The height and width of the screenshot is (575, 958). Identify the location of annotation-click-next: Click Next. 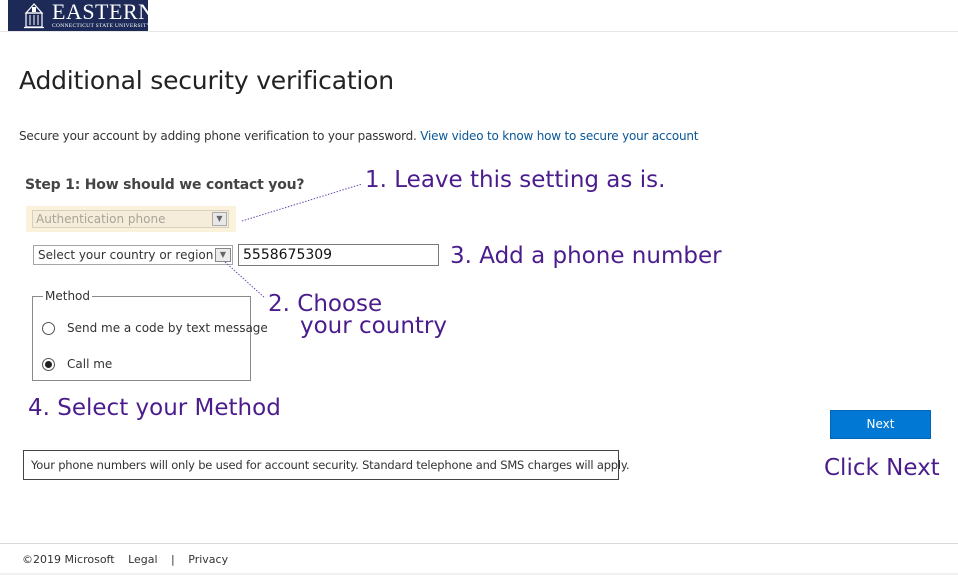
(882, 468).